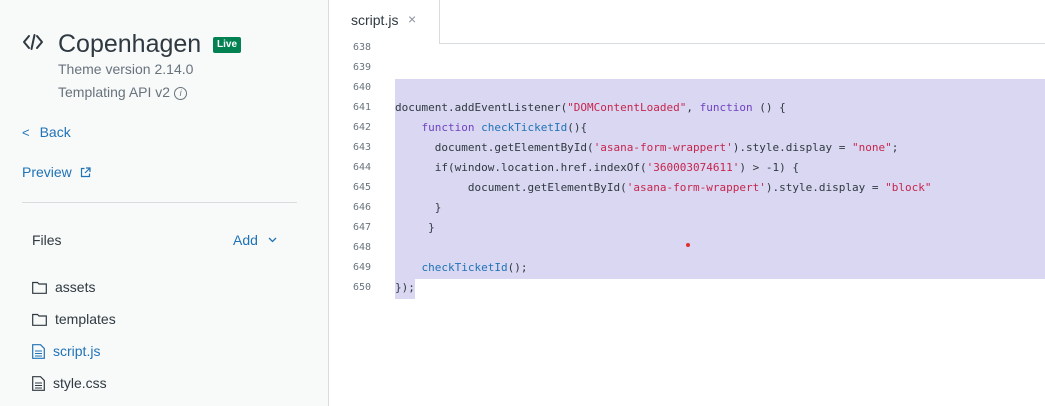  Describe the element at coordinates (504, 127) in the screenshot. I see `code-text: function checkTicketId(){` at that location.